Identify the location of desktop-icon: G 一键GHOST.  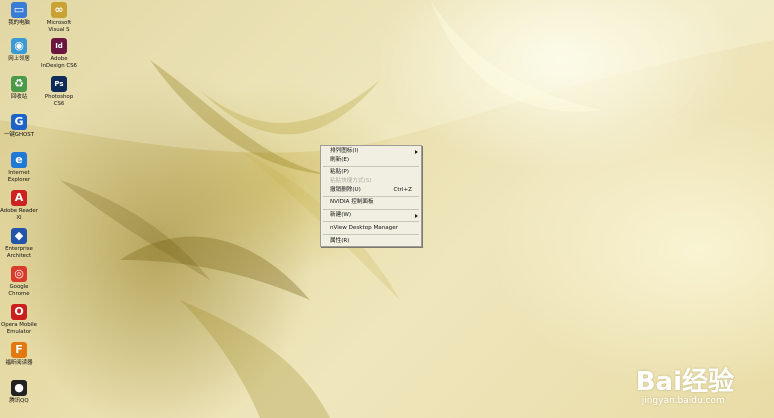
(21, 126).